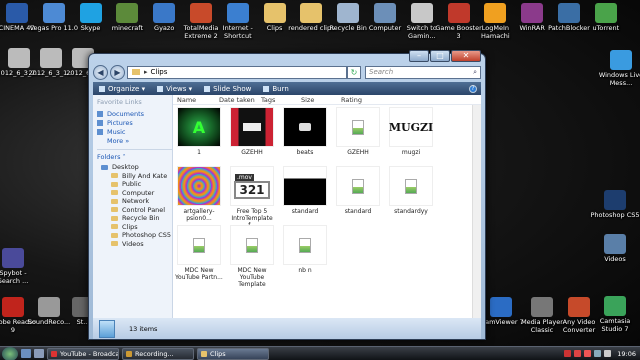 This screenshot has width=640, height=360. What do you see at coordinates (134, 218) in the screenshot?
I see `tree-item-recycle-bin: Recycle Bin` at bounding box center [134, 218].